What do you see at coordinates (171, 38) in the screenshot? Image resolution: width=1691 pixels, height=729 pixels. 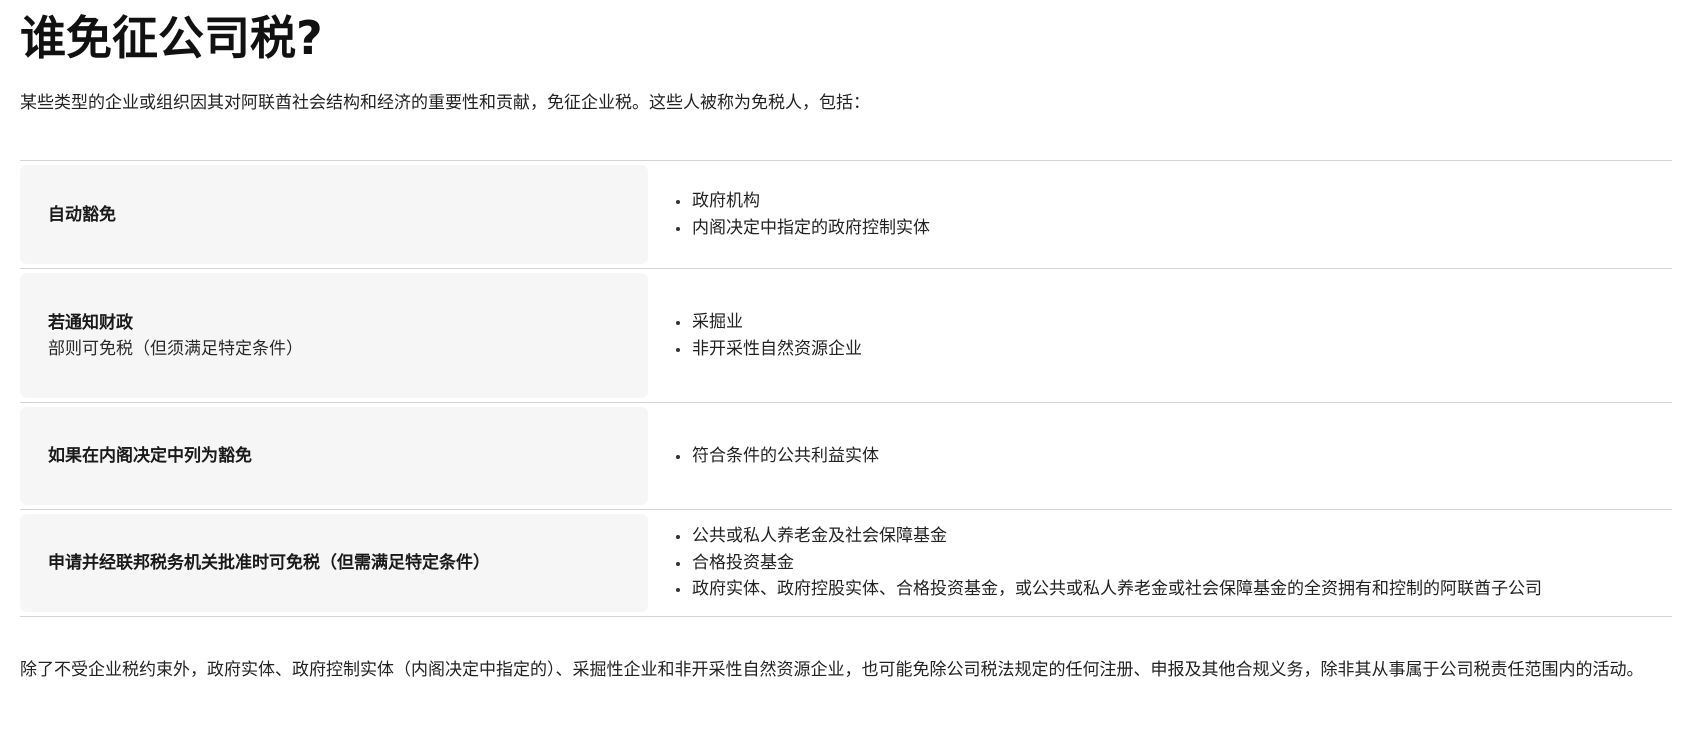 I see `page-title: 谁免征公司税?` at bounding box center [171, 38].